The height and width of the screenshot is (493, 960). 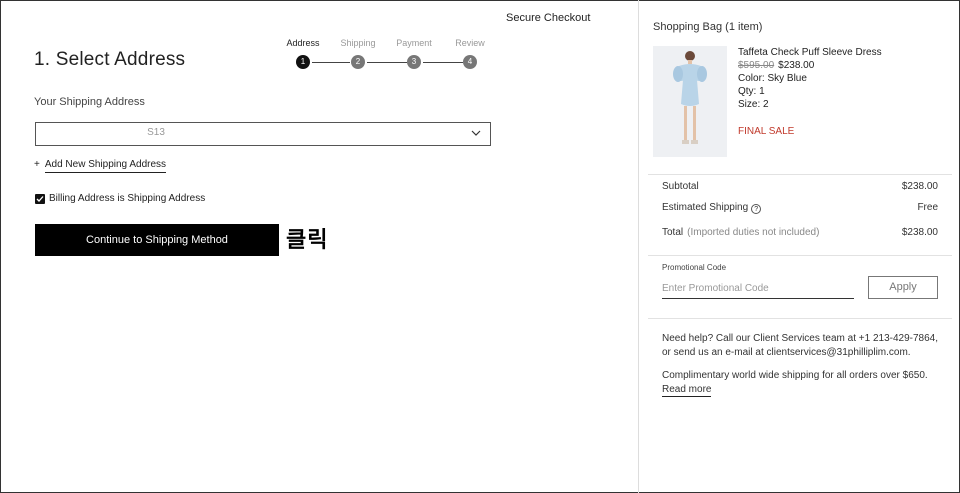 What do you see at coordinates (687, 390) in the screenshot?
I see `read-more-link: Read more` at bounding box center [687, 390].